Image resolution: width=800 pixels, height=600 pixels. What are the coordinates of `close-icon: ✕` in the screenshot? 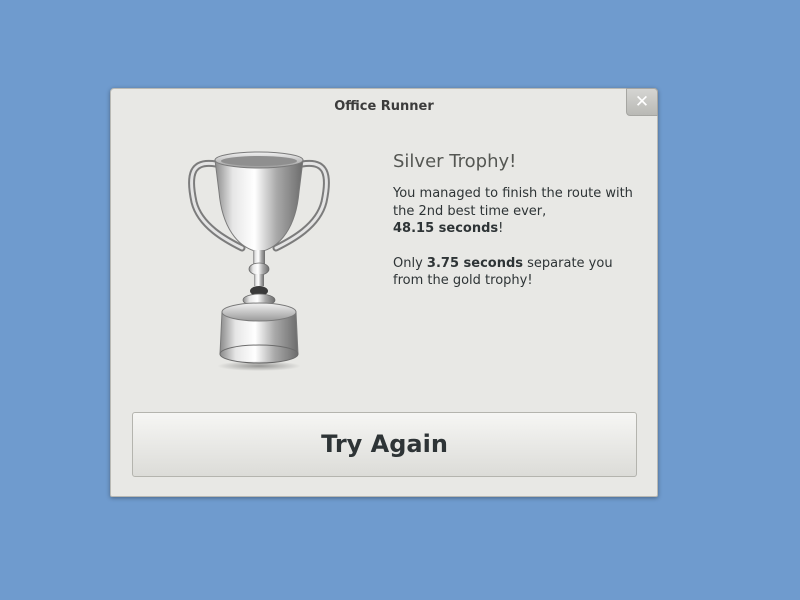 It's located at (642, 102).